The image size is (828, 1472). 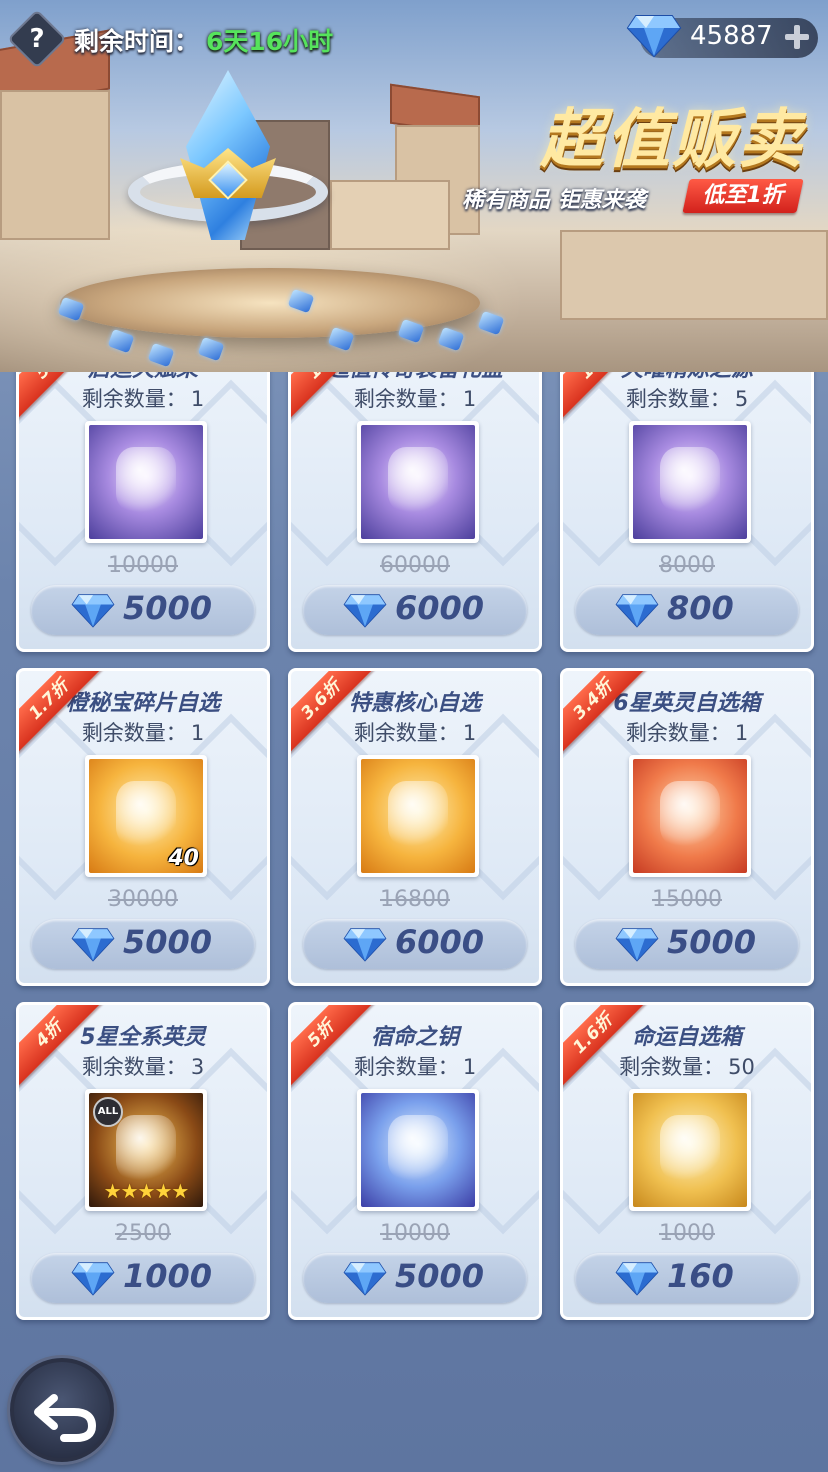 I want to click on original-price: 15000, so click(x=687, y=899).